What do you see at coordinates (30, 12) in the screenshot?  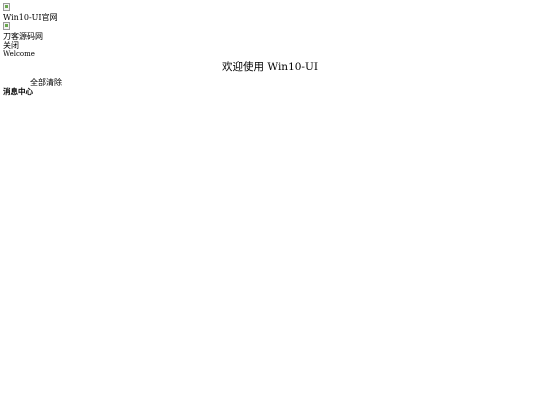 I see `shortcut-win10-ui-official: Win10-UI官网` at bounding box center [30, 12].